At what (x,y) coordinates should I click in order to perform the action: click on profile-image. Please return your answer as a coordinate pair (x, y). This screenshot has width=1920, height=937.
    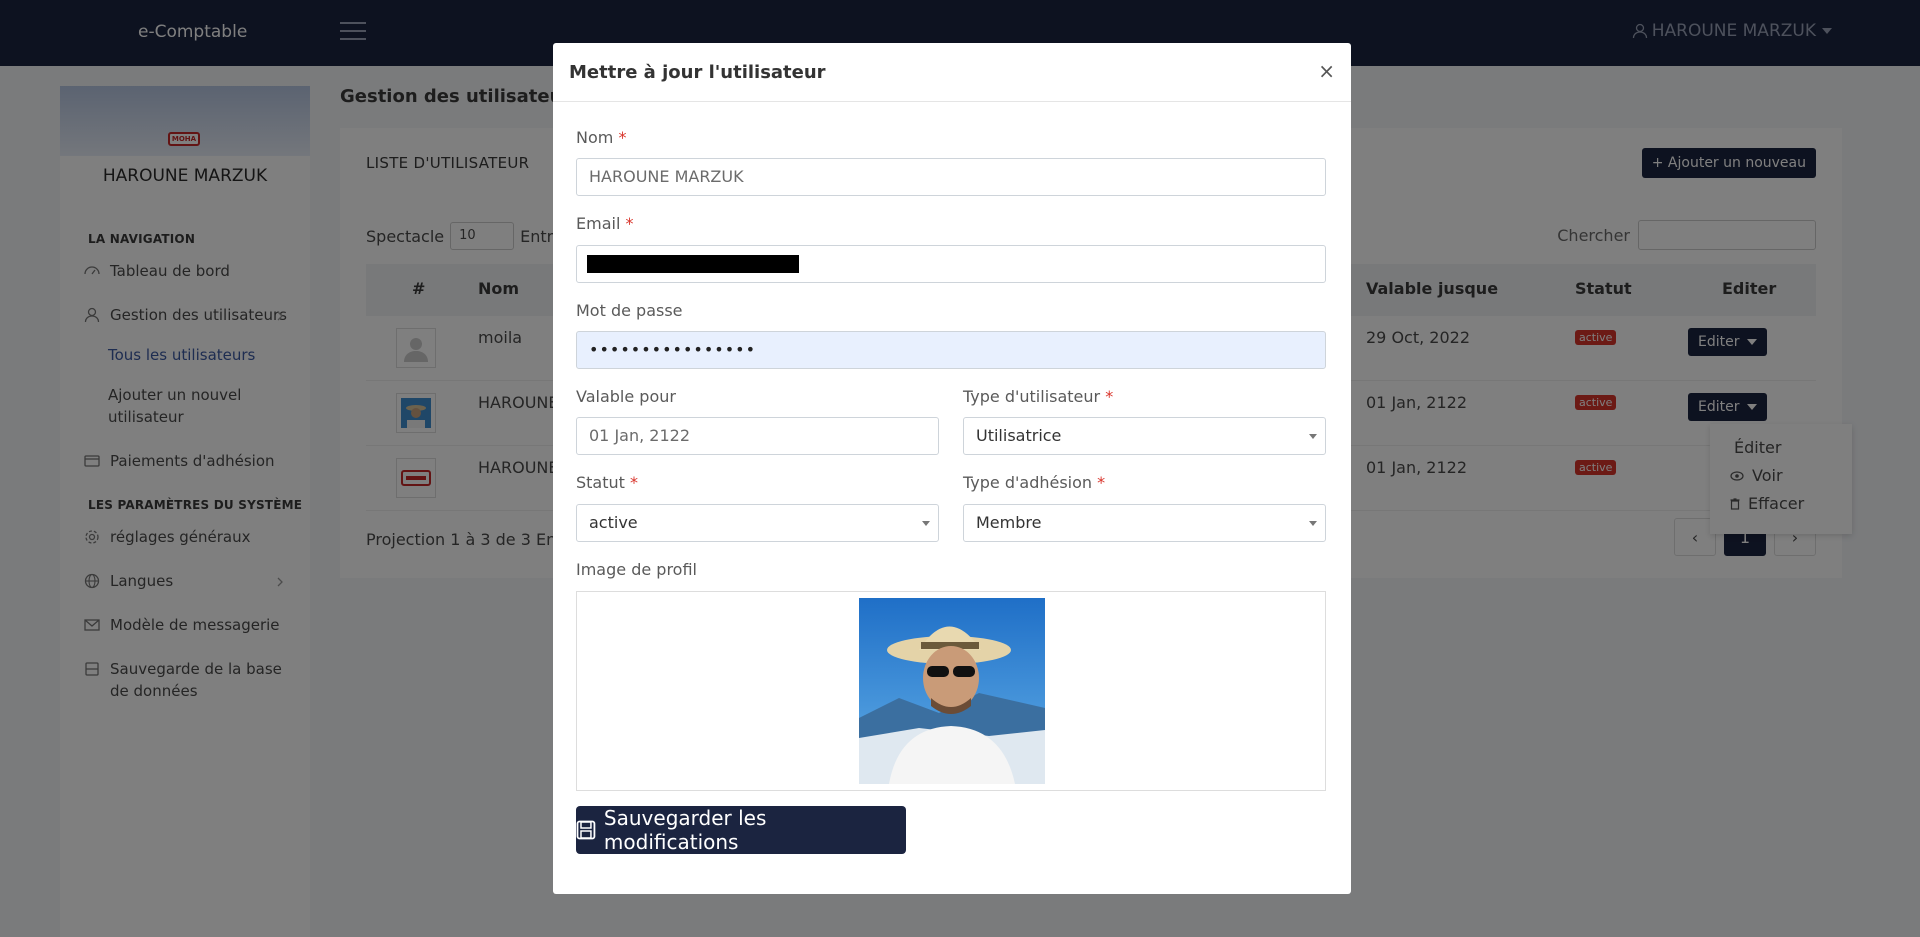
    Looking at the image, I should click on (952, 691).